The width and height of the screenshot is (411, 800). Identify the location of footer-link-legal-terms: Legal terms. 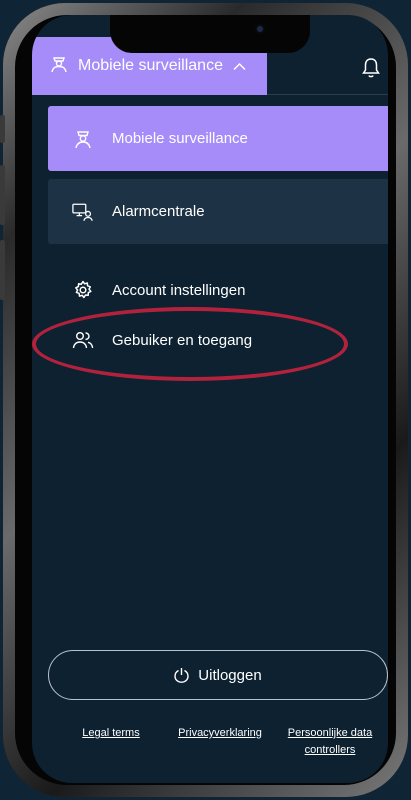
(111, 733).